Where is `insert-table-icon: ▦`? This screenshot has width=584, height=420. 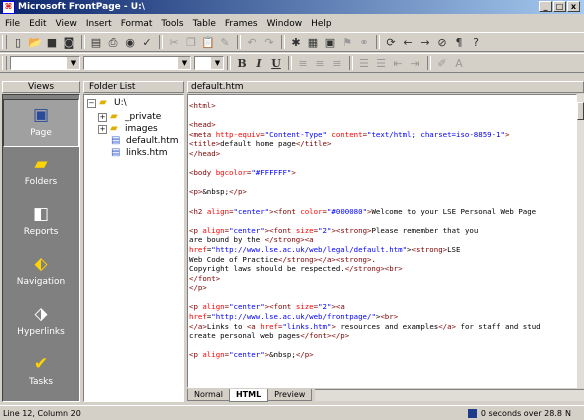 insert-table-icon: ▦ is located at coordinates (313, 42).